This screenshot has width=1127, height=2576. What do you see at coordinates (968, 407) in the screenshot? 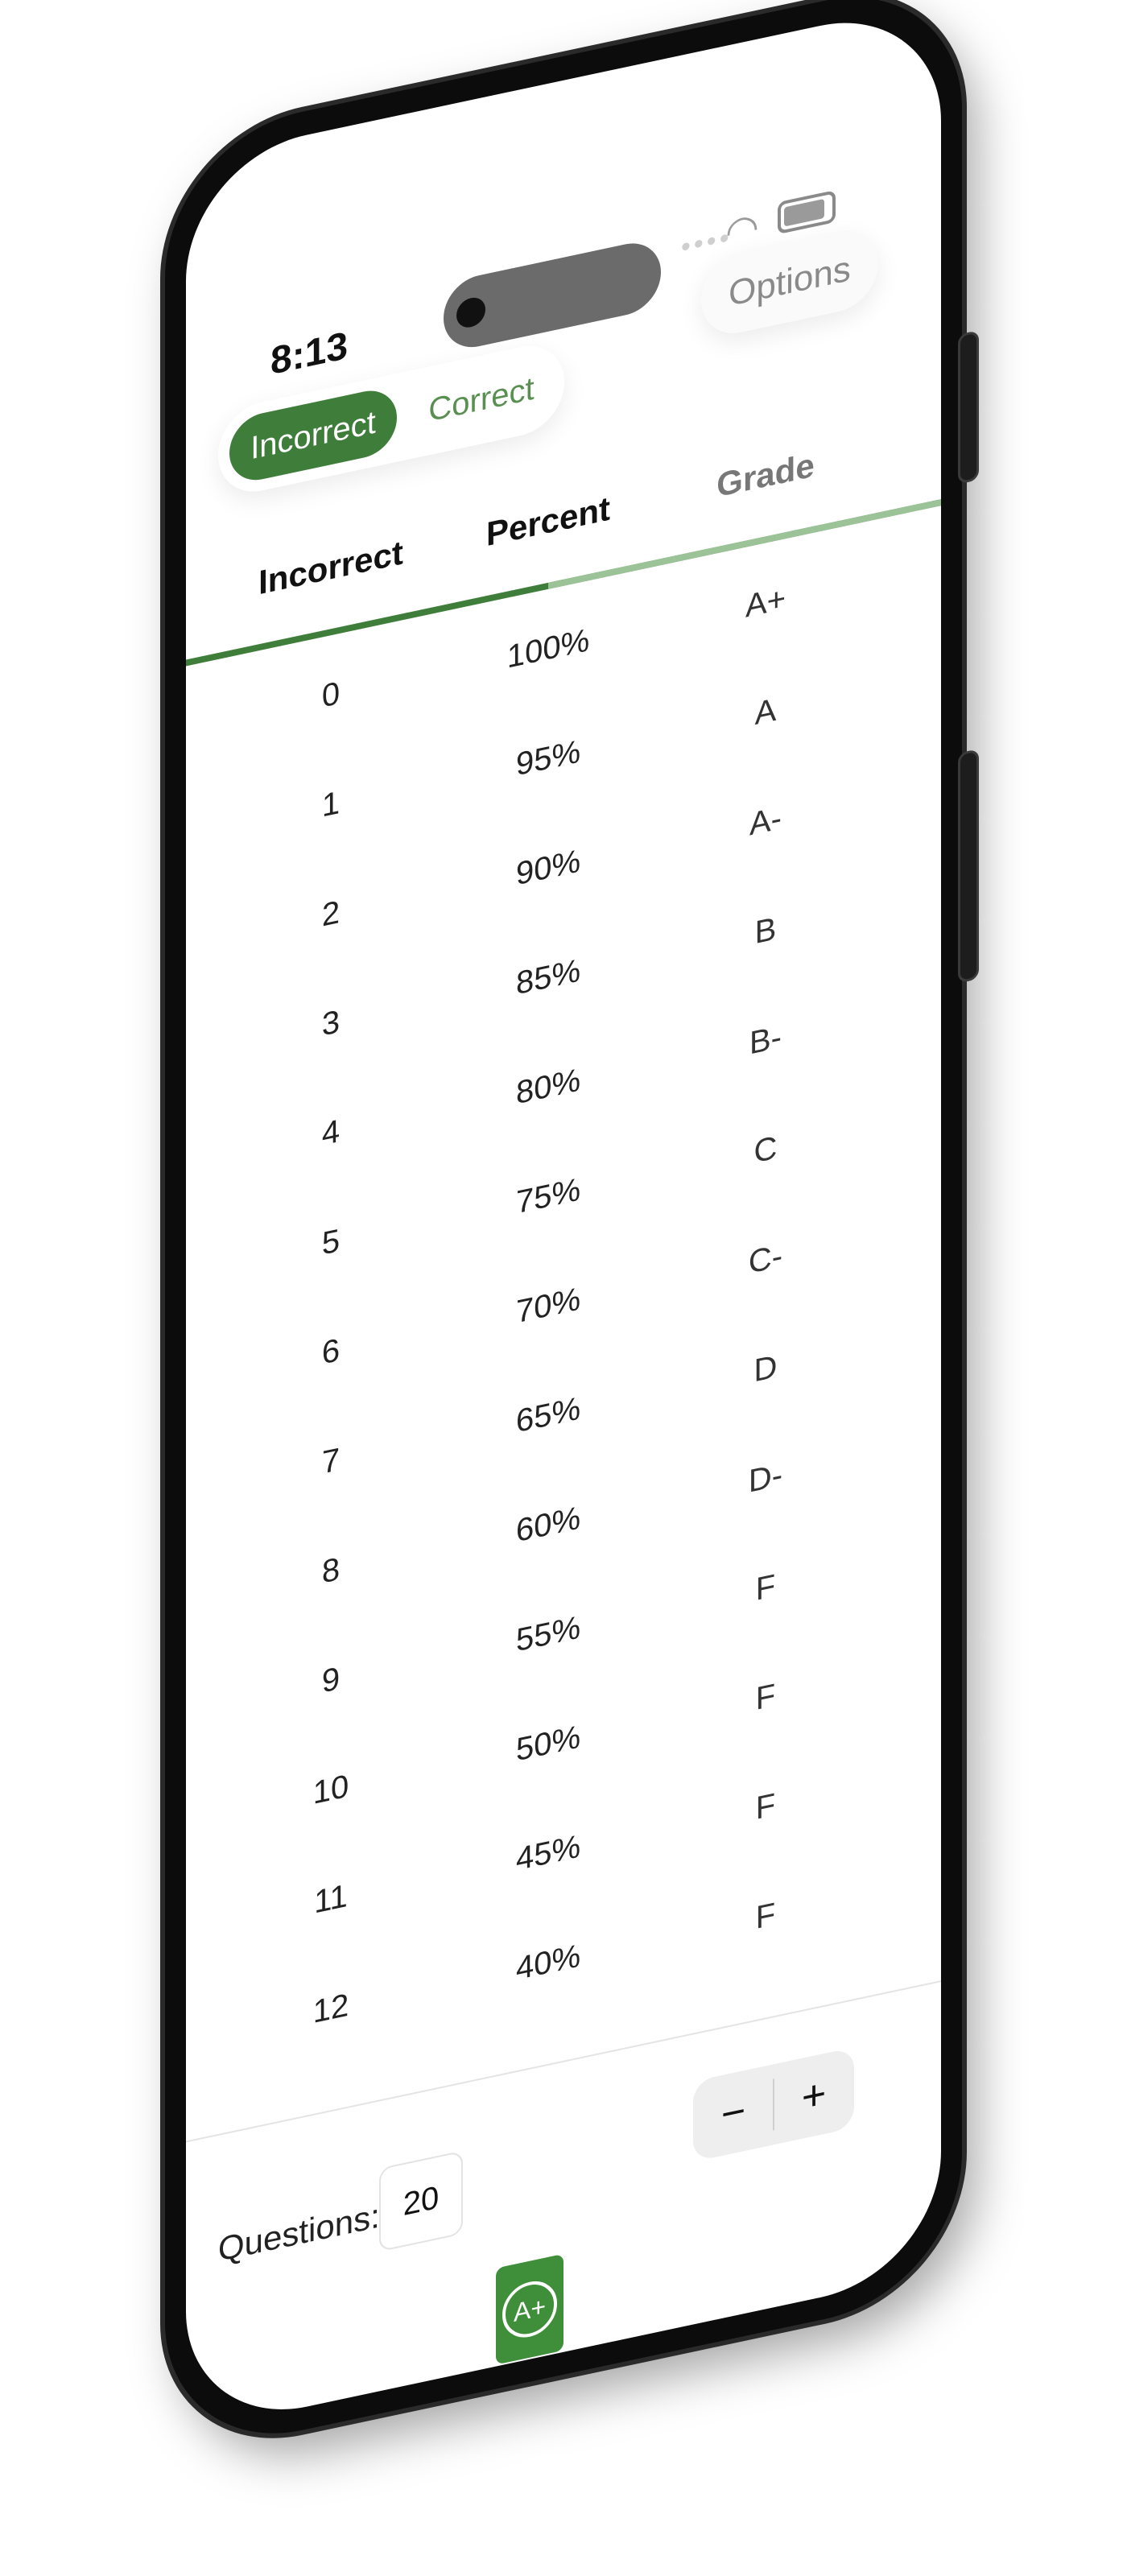
I see `side-button` at bounding box center [968, 407].